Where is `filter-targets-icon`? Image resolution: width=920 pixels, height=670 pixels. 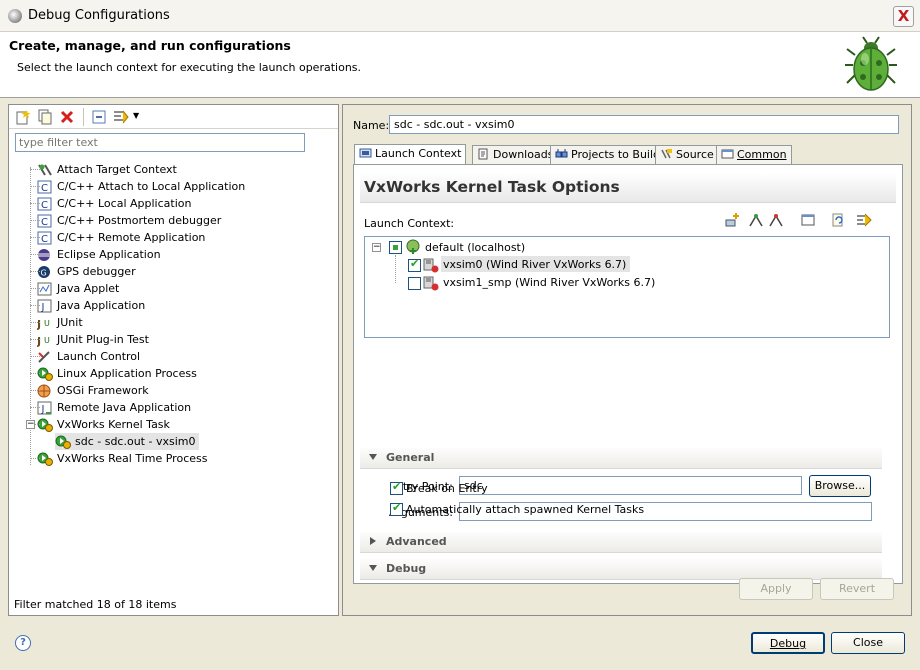
filter-targets-icon is located at coordinates (864, 220).